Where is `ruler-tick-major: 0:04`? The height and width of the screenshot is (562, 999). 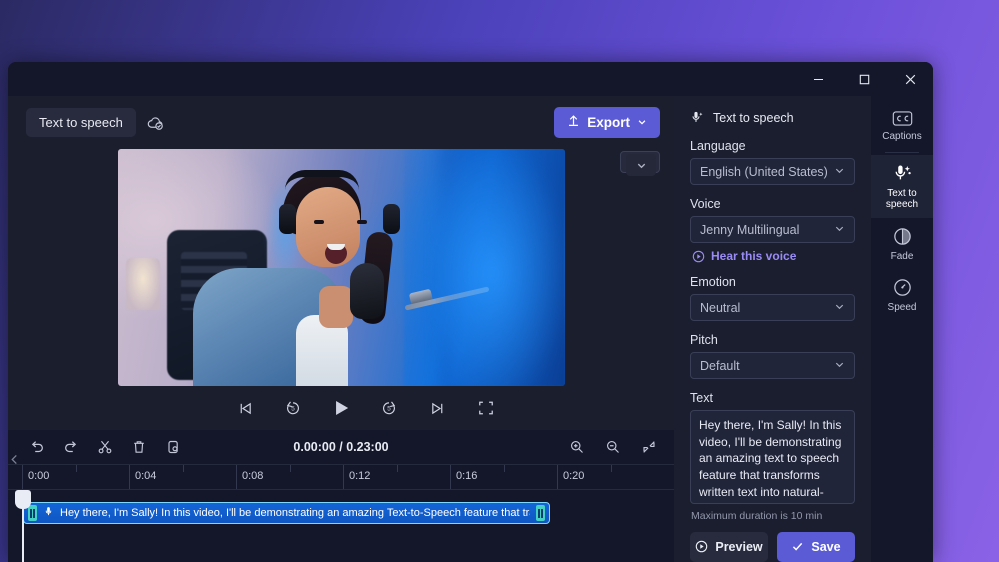
ruler-tick-major: 0:04 is located at coordinates (142, 477).